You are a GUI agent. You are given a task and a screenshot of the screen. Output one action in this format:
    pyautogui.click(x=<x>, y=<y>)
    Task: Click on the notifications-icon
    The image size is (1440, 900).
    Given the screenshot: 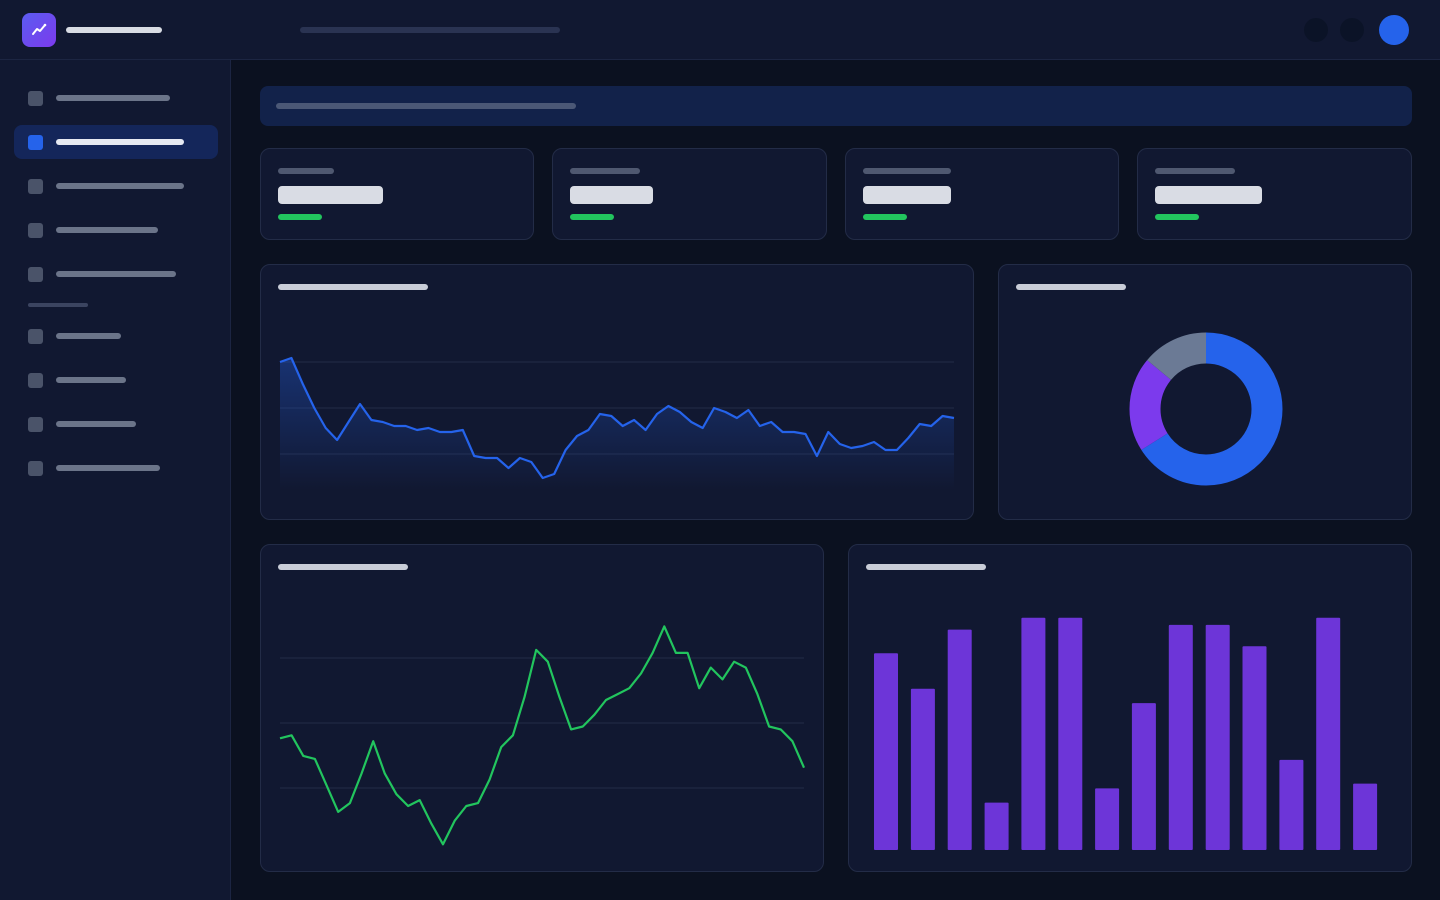 What is the action you would take?
    pyautogui.click(x=1316, y=30)
    